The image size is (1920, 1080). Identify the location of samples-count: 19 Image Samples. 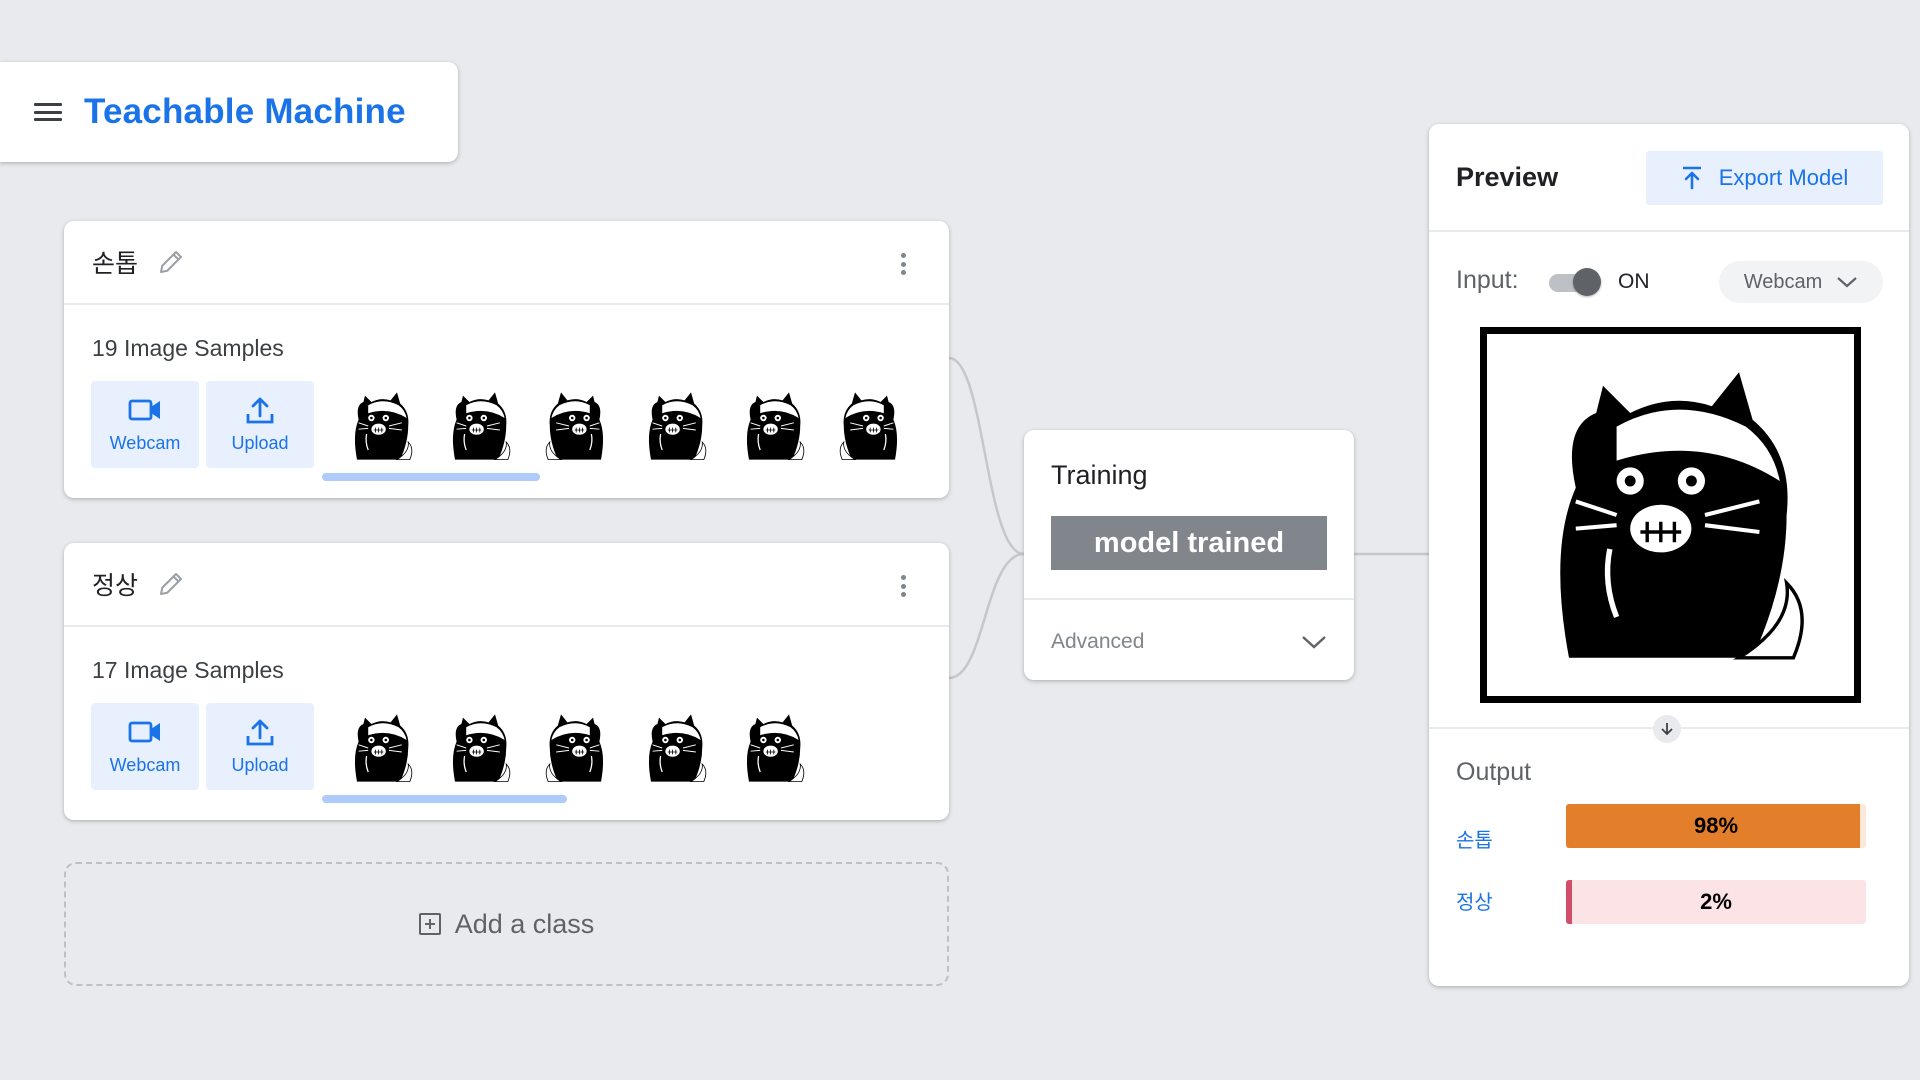
(188, 348).